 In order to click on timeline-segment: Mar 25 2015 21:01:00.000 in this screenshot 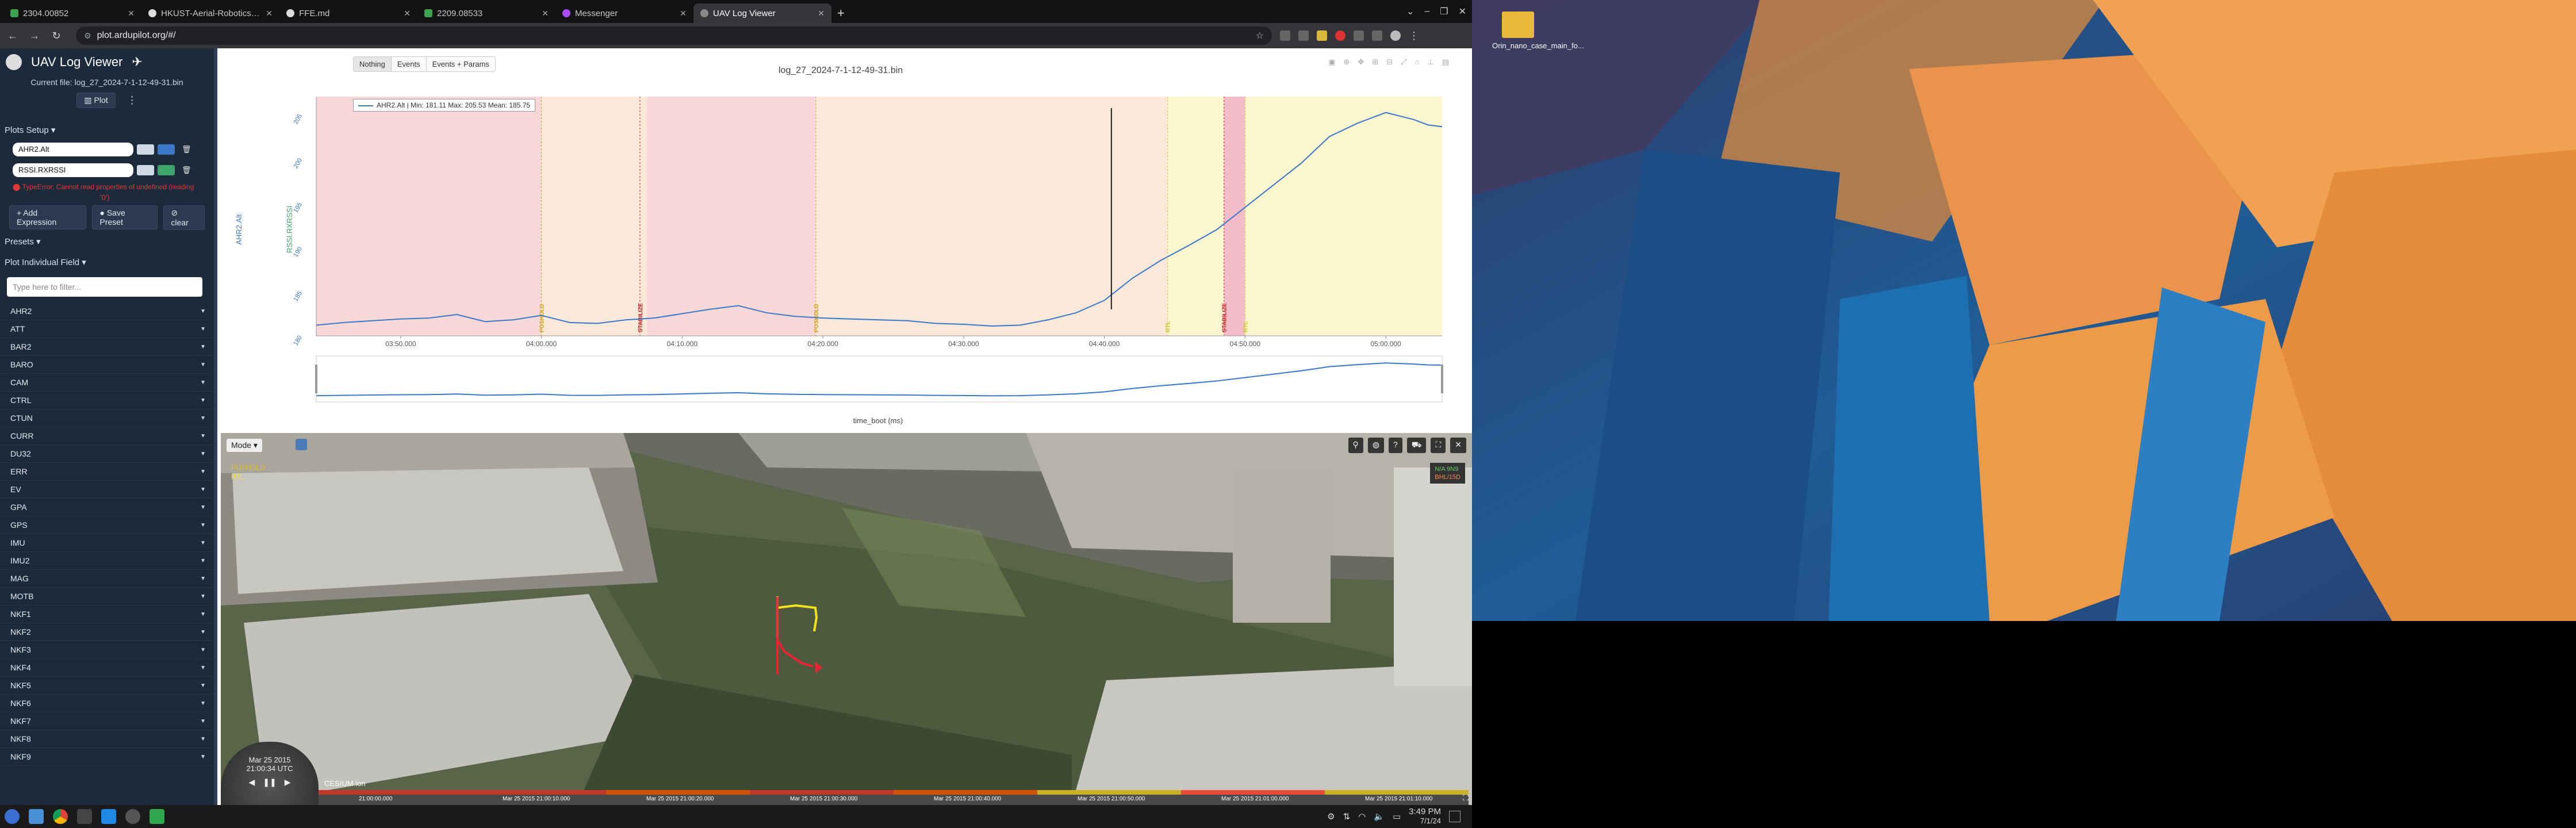, I will do `click(1253, 797)`.